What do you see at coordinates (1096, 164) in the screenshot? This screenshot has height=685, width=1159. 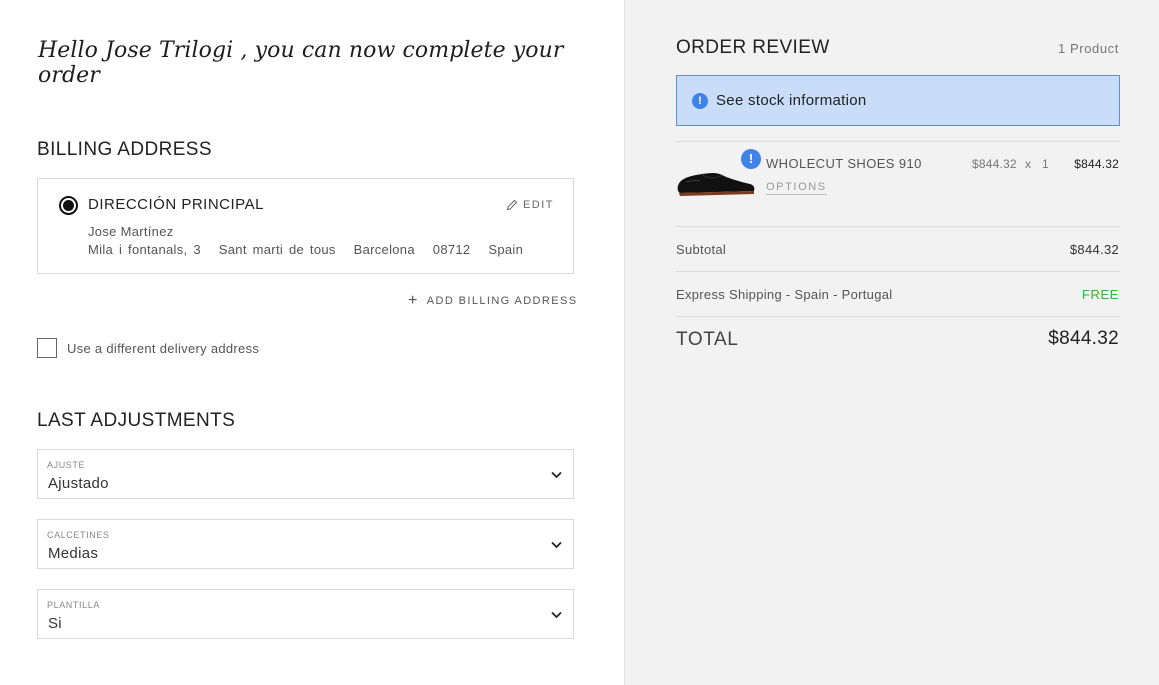 I see `product-line-total: $844.32` at bounding box center [1096, 164].